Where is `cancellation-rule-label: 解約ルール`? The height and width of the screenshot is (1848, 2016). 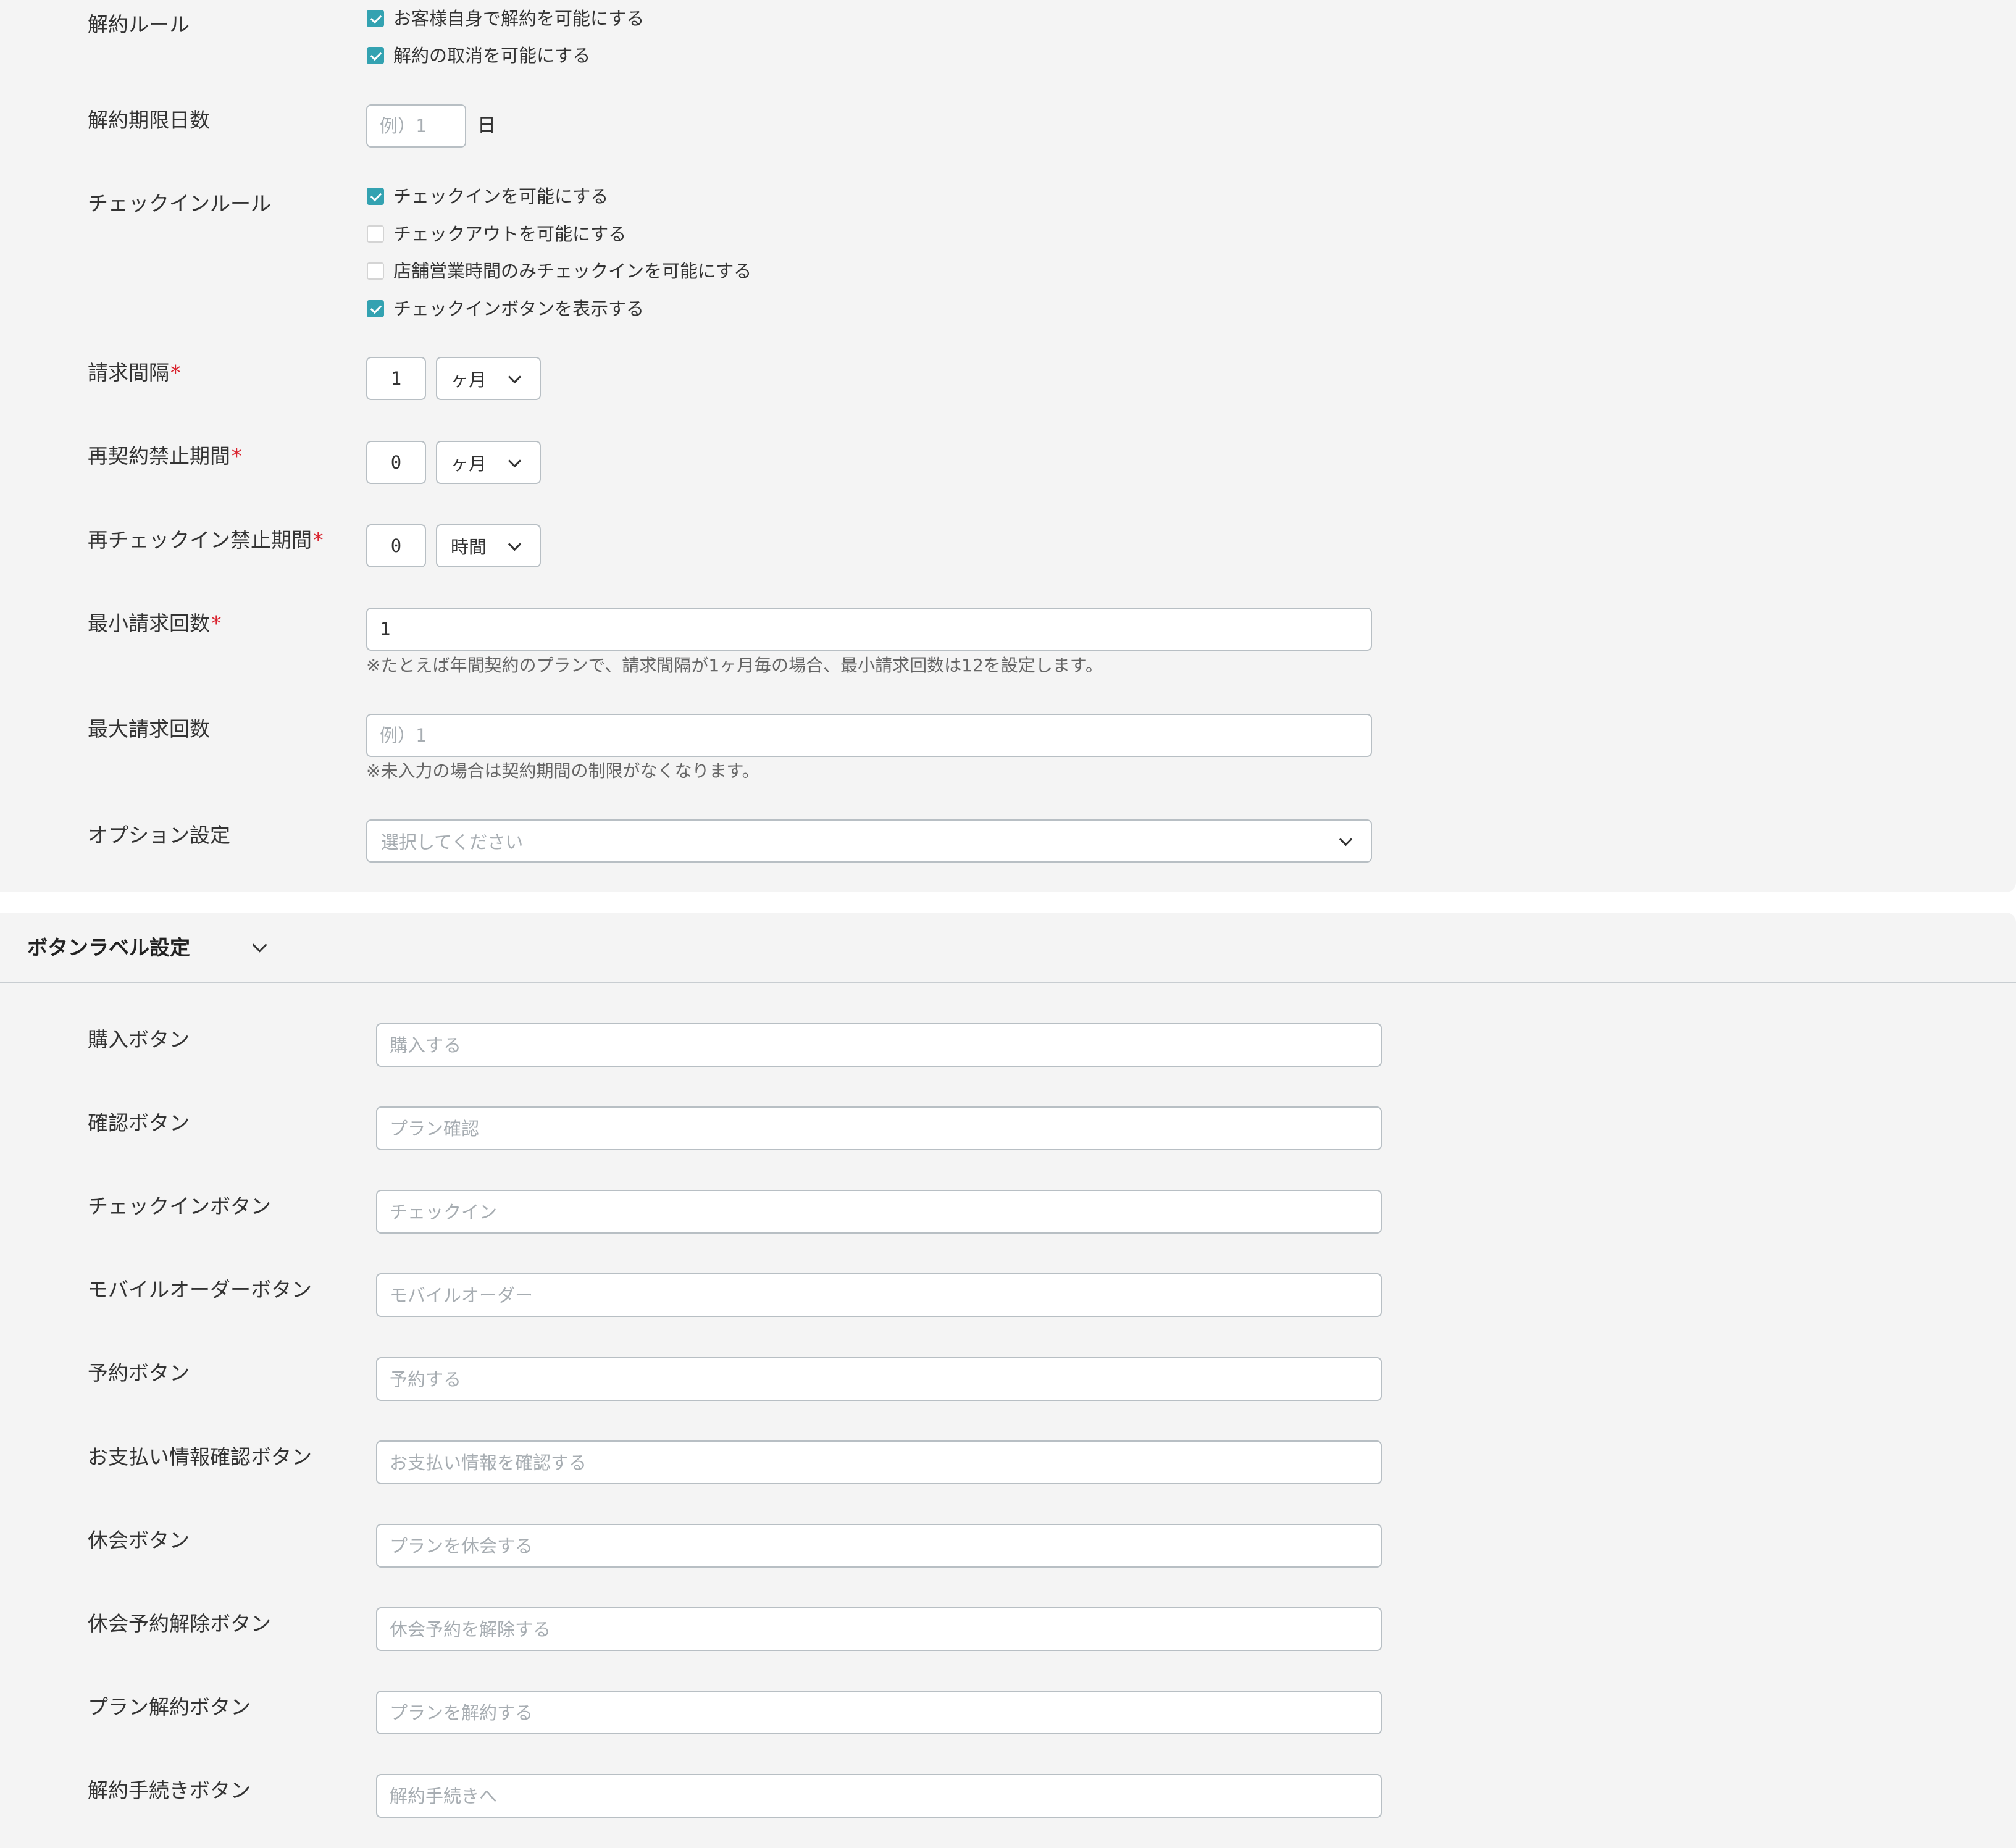 cancellation-rule-label: 解約ルール is located at coordinates (139, 24).